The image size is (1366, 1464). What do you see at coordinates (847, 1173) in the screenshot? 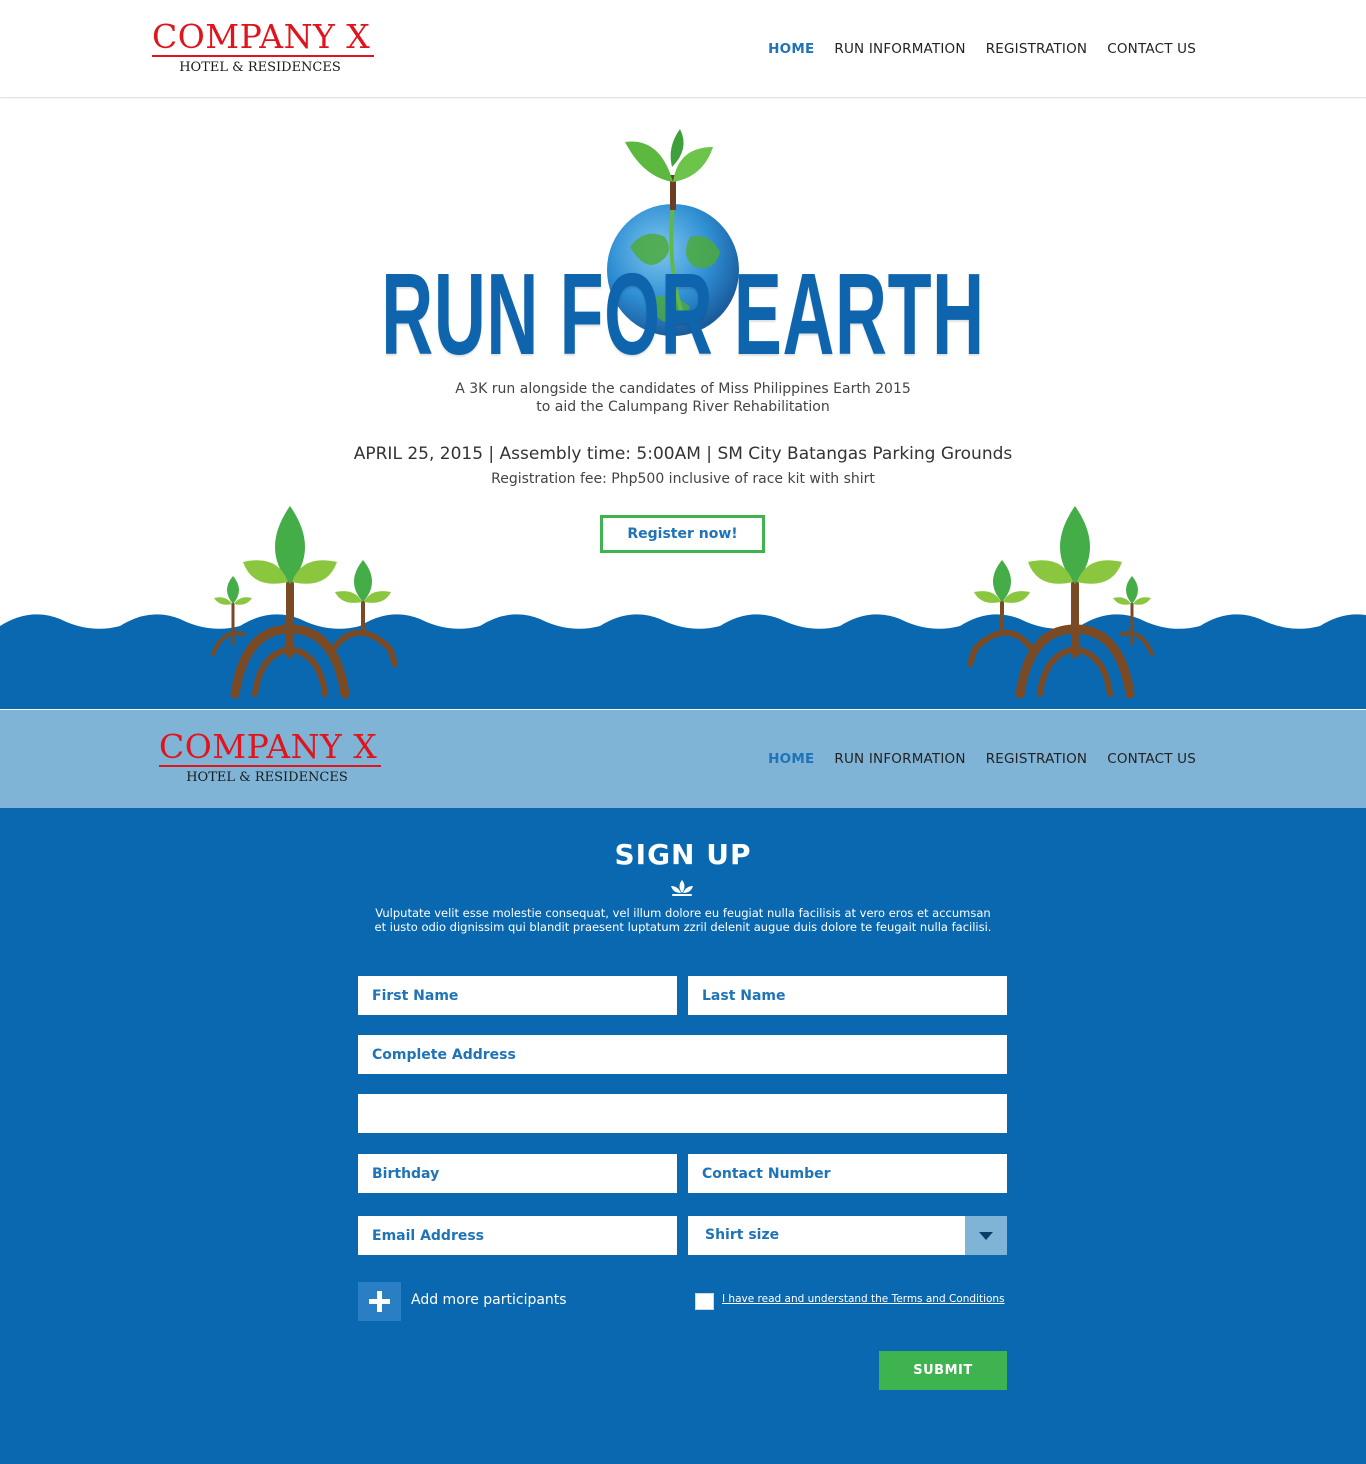
I see `contact-number-input` at bounding box center [847, 1173].